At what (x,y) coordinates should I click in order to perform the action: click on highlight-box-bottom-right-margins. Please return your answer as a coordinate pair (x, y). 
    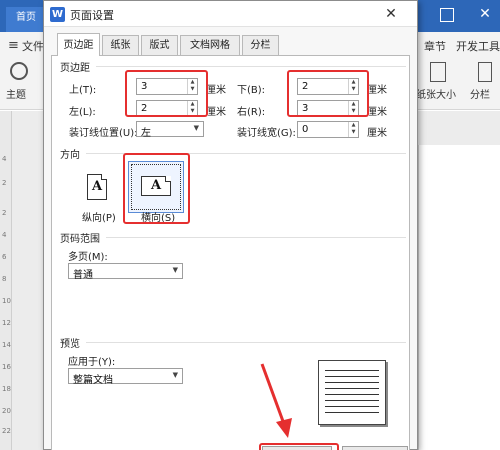
    Looking at the image, I should click on (328, 93).